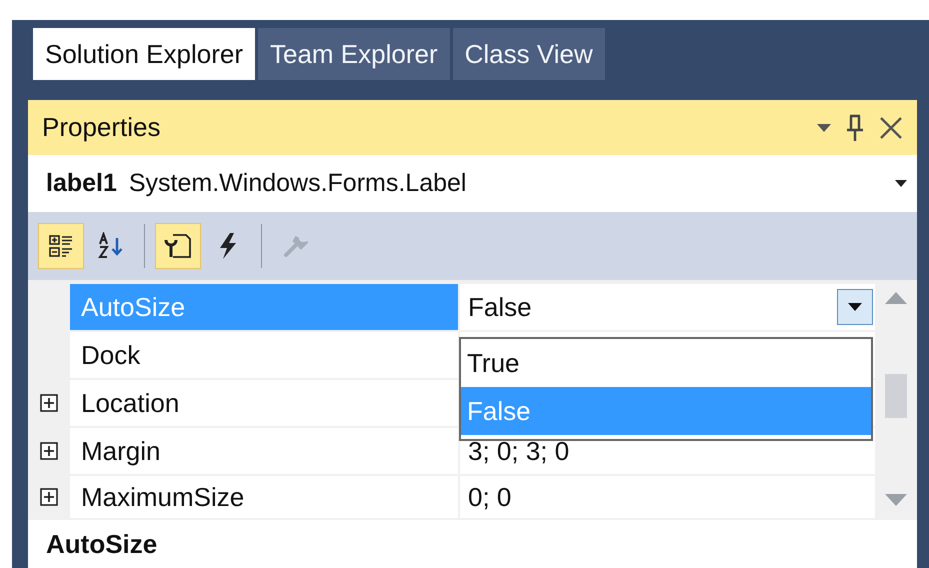 This screenshot has height=568, width=929. I want to click on property-value: 0; 0, so click(490, 497).